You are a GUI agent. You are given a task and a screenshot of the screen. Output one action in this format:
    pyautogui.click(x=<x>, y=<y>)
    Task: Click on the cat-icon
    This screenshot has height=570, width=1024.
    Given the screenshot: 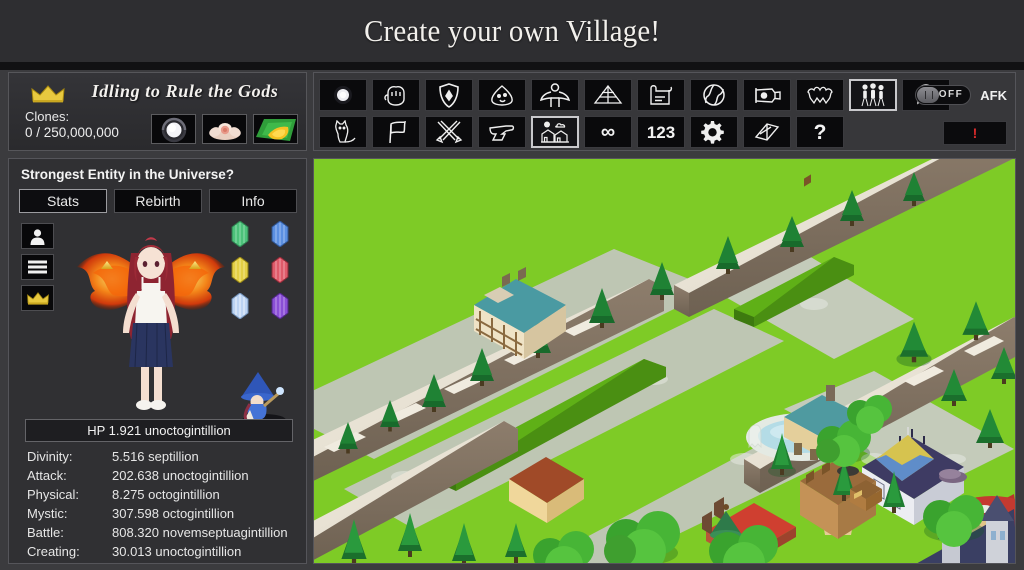 What is the action you would take?
    pyautogui.click(x=345, y=131)
    